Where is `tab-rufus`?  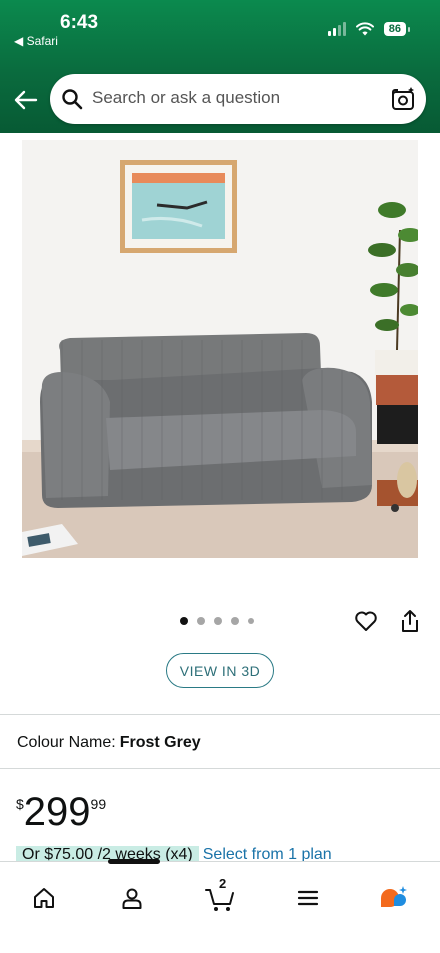
tab-rufus is located at coordinates (394, 898).